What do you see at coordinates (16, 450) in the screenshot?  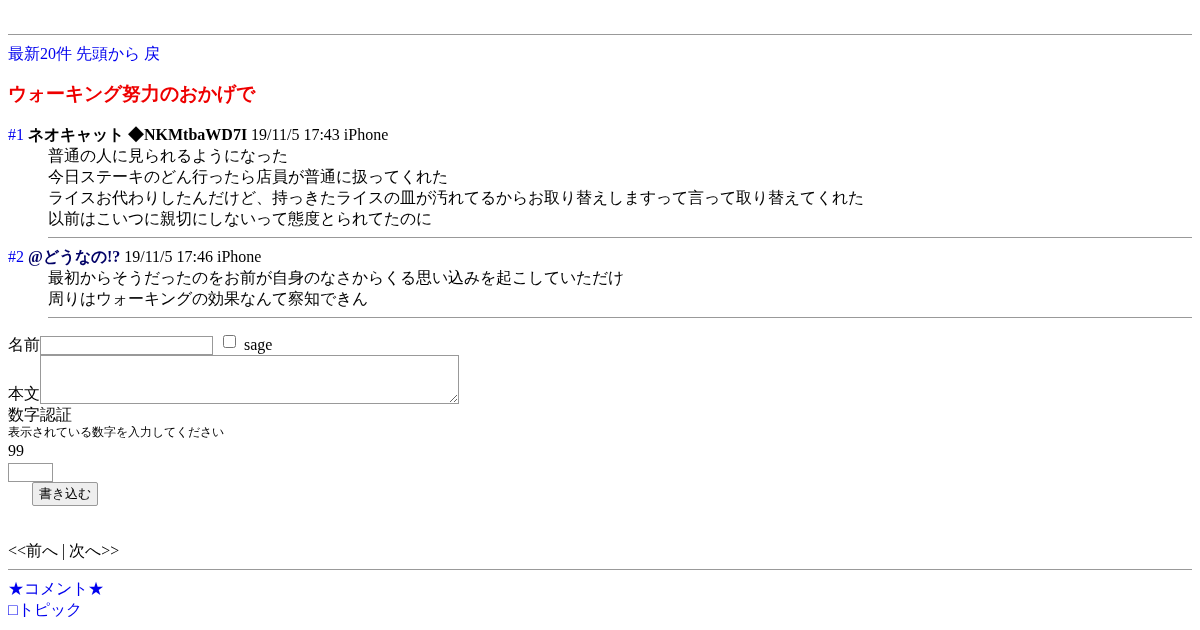 I see `captcha-number: 99` at bounding box center [16, 450].